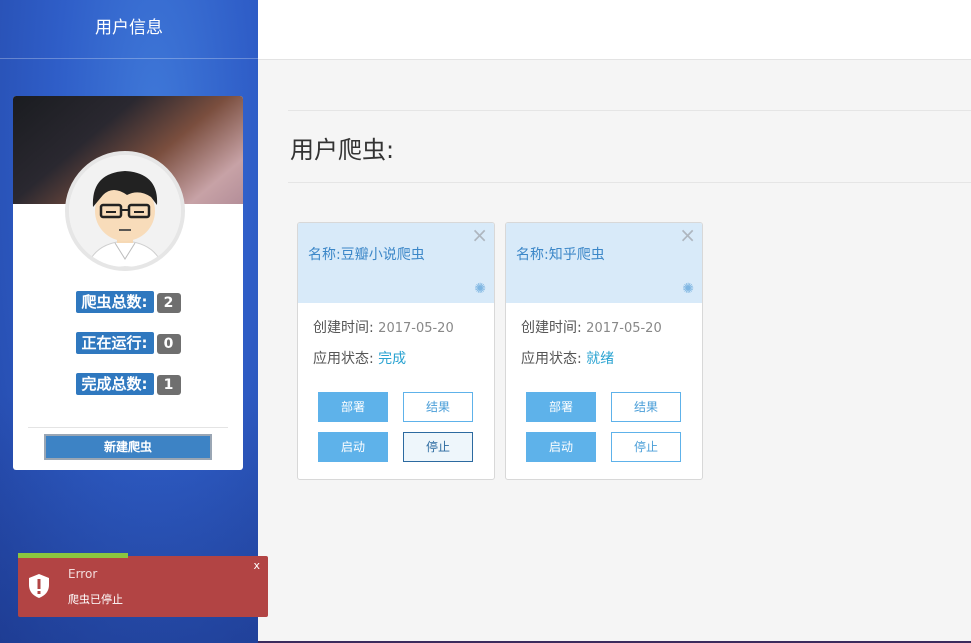 The height and width of the screenshot is (643, 971). What do you see at coordinates (128, 427) in the screenshot?
I see `profile-divider` at bounding box center [128, 427].